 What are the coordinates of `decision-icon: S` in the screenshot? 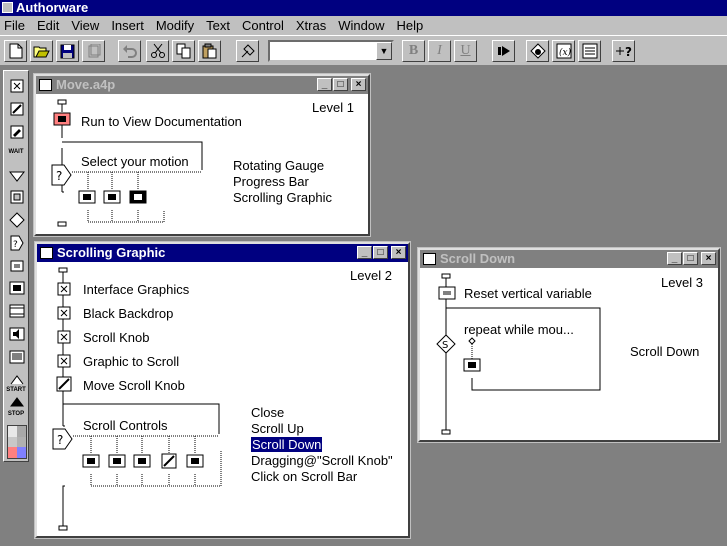 It's located at (446, 344).